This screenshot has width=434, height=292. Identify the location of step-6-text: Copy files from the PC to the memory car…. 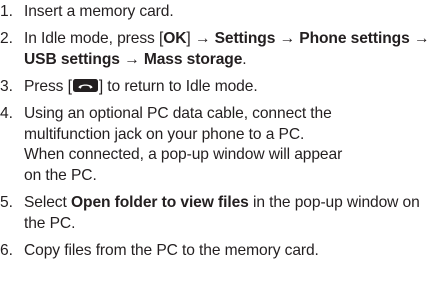
(171, 250).